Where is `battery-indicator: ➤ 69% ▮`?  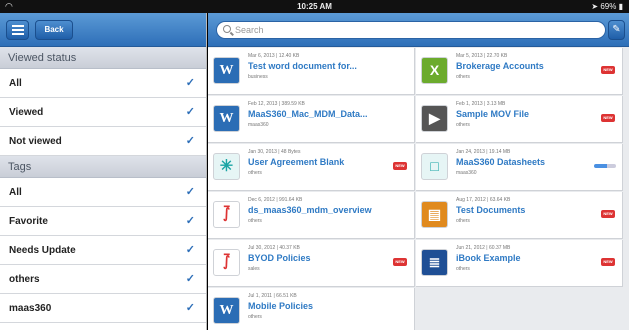
battery-indicator: ➤ 69% ▮ is located at coordinates (607, 6).